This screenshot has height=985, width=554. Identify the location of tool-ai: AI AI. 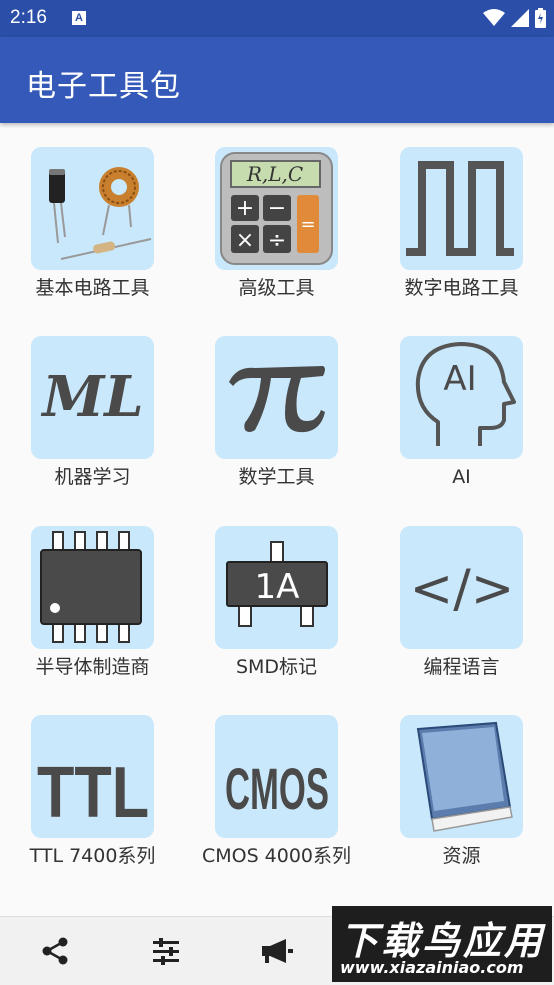
(461, 412).